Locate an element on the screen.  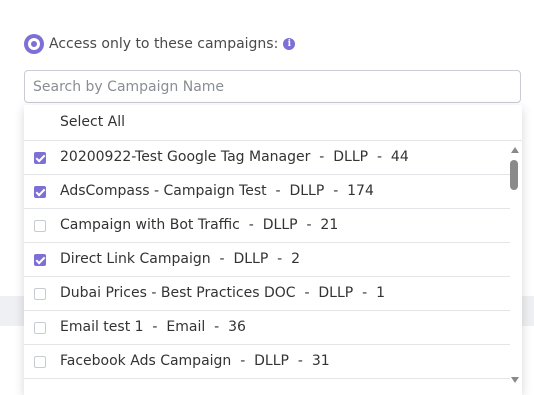
search-input is located at coordinates (268, 86).